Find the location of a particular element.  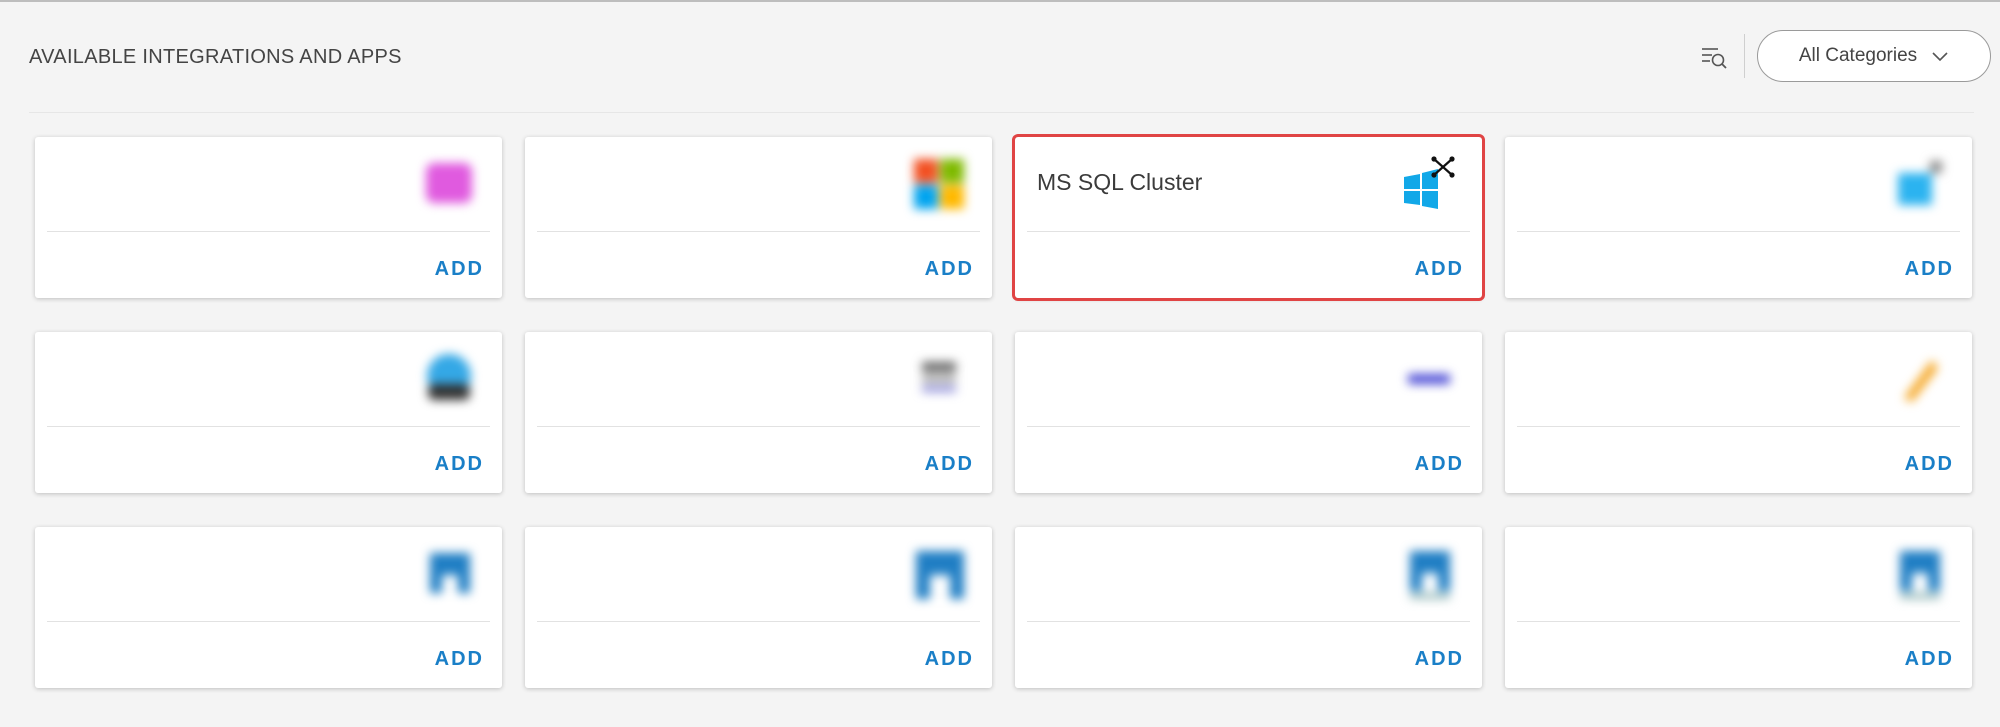

windows-cluster-logo is located at coordinates (1429, 184).